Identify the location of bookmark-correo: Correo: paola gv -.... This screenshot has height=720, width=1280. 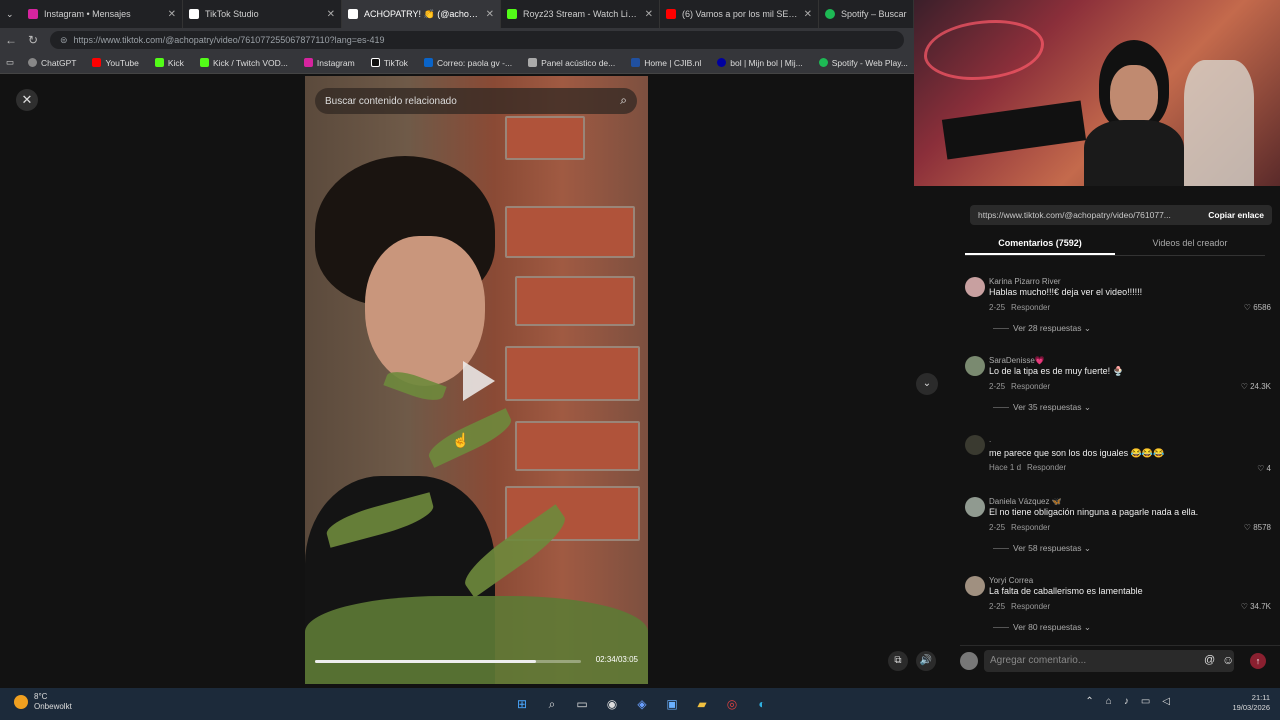
(468, 63).